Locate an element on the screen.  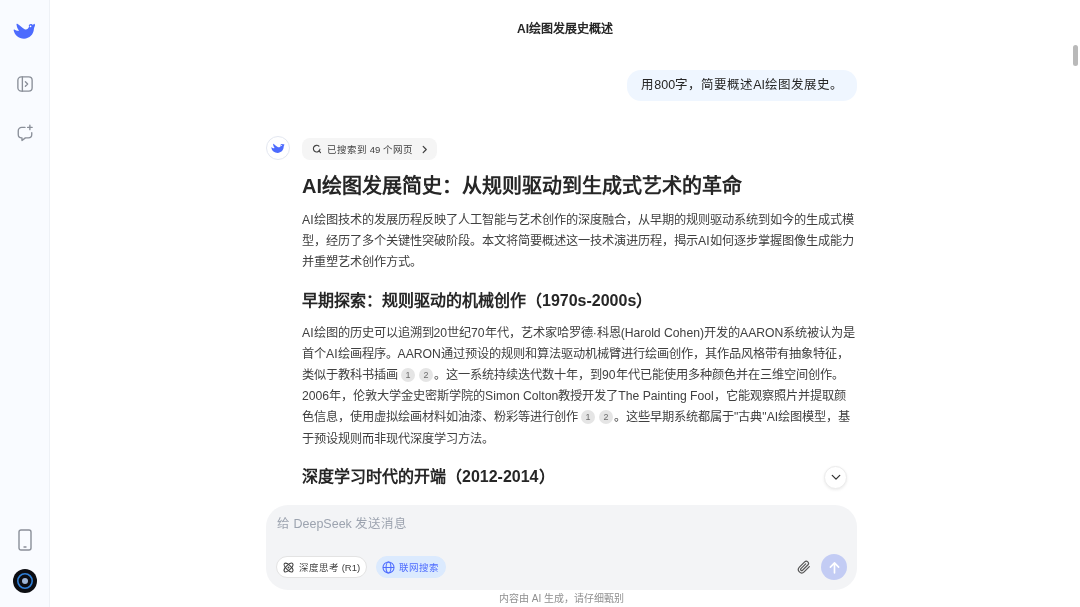
section-heading: 深度学习时代的开端（2012-2014） is located at coordinates (428, 476).